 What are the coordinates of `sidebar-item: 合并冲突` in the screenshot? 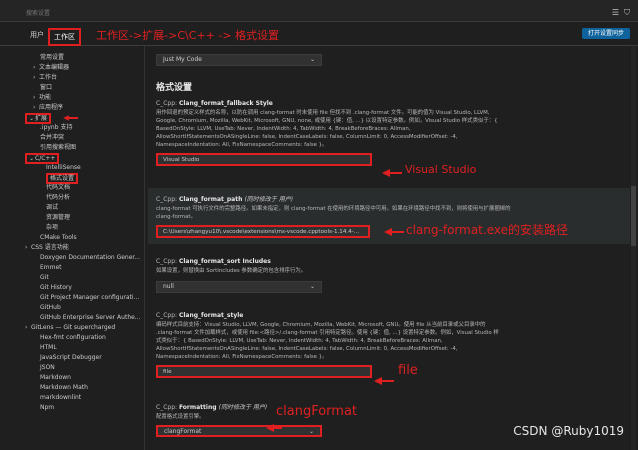 It's located at (52, 138).